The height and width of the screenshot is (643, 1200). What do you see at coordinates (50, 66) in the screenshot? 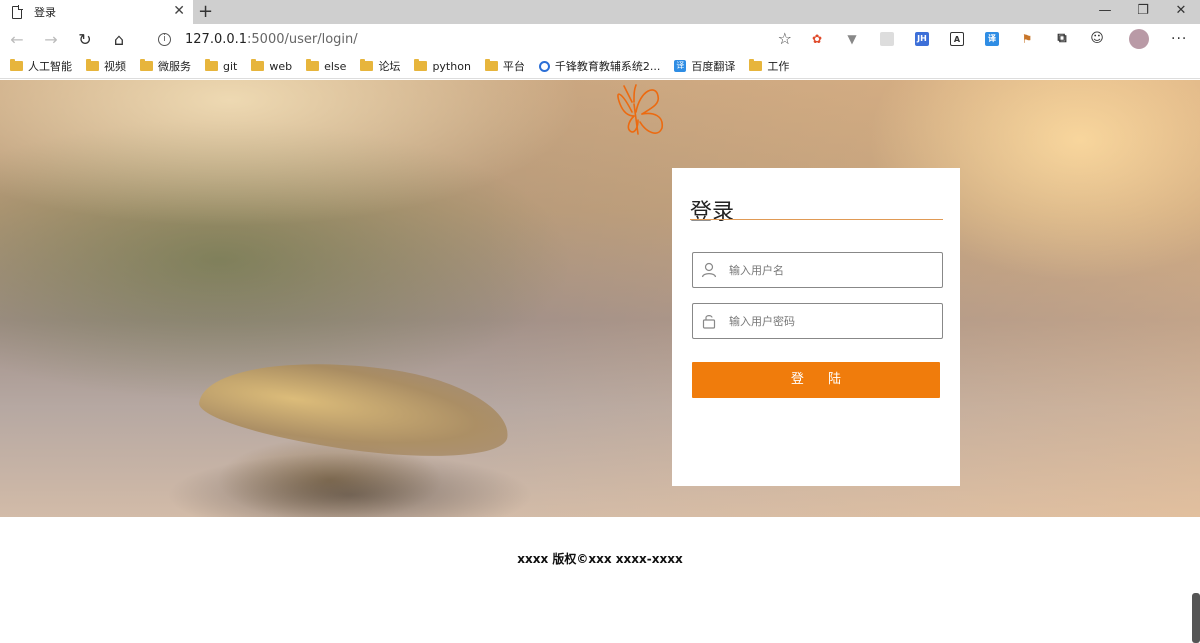
I see `bookmark-label: 人工智能` at bounding box center [50, 66].